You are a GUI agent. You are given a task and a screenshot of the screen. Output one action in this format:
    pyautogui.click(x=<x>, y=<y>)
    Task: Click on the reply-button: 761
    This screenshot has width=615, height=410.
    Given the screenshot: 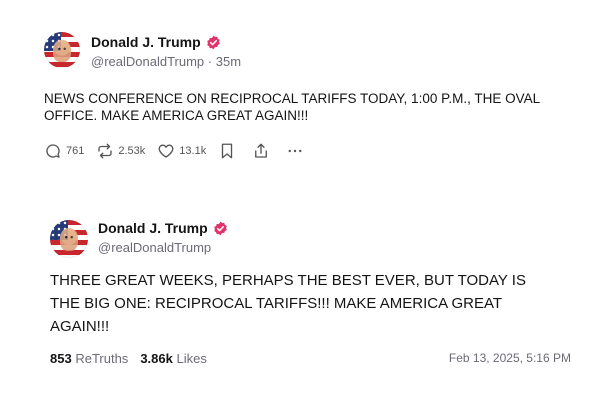 What is the action you would take?
    pyautogui.click(x=64, y=151)
    